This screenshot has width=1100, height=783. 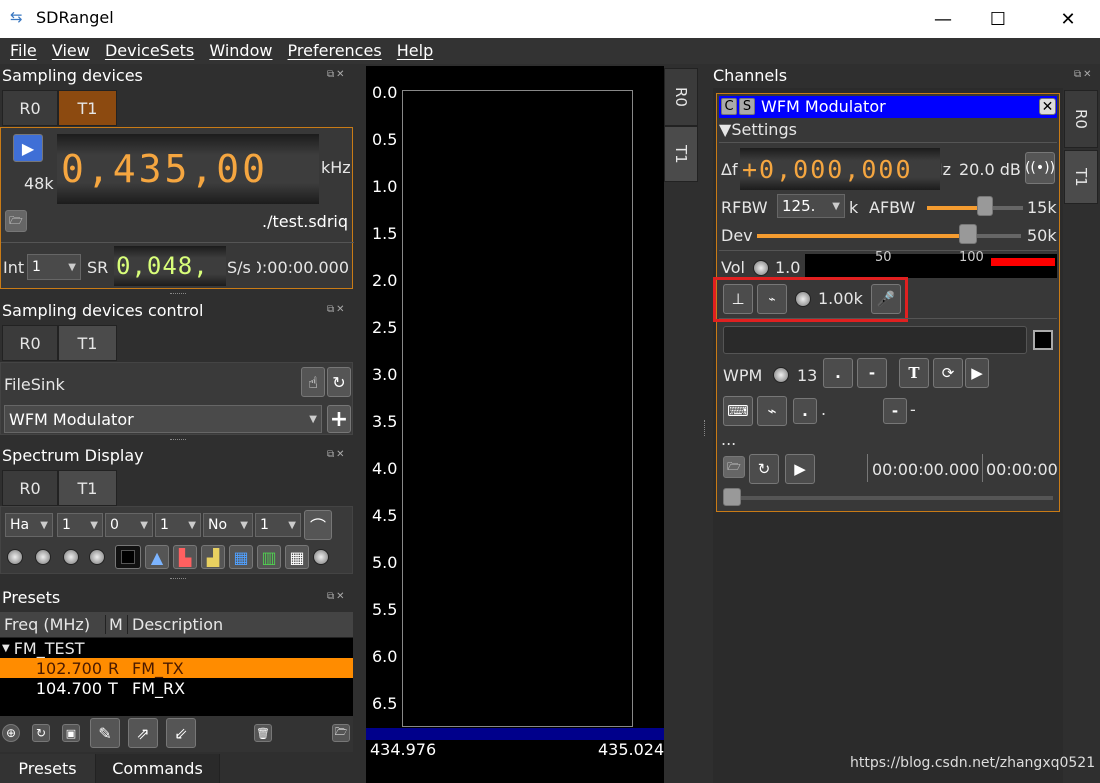 I want to click on 3d-spectrogram-button: ▥, so click(x=269, y=557).